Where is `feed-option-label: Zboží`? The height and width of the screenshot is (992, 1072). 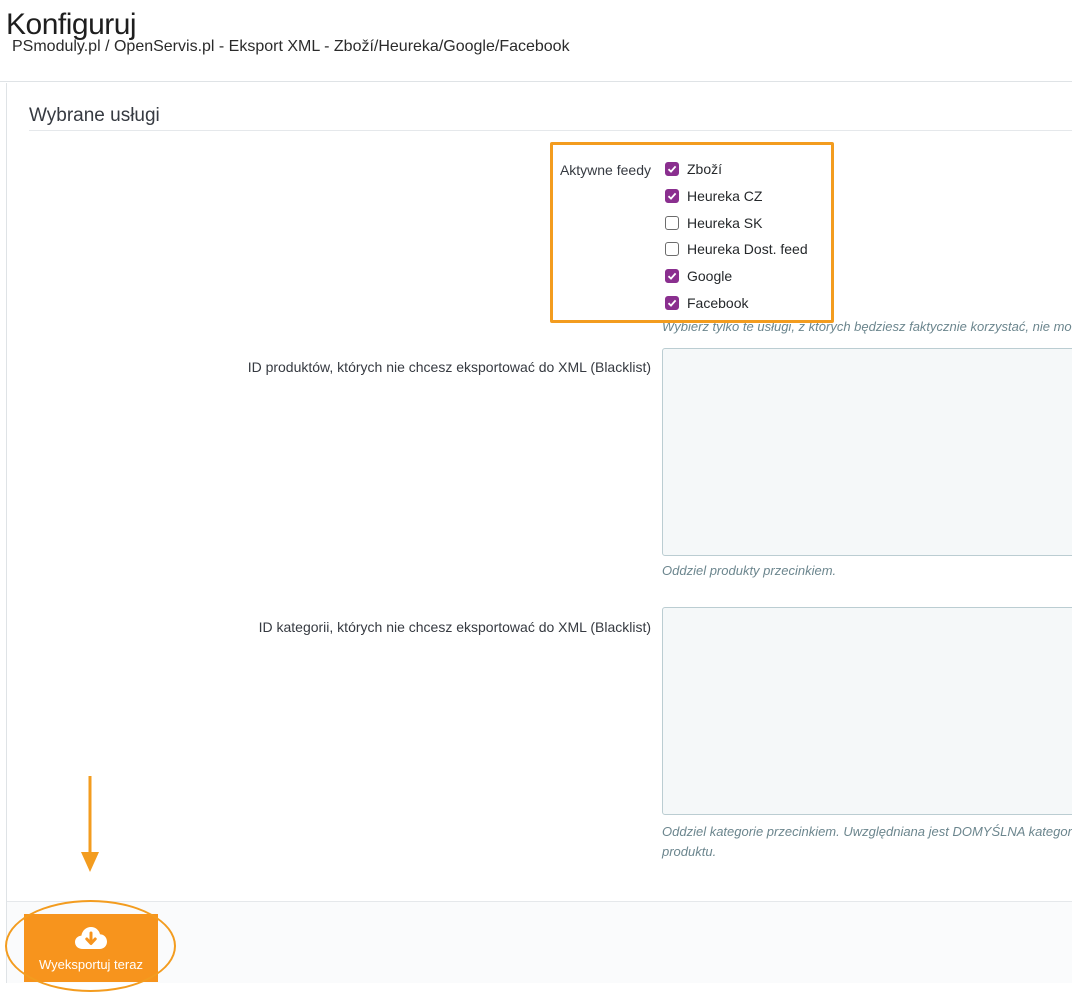 feed-option-label: Zboží is located at coordinates (705, 169).